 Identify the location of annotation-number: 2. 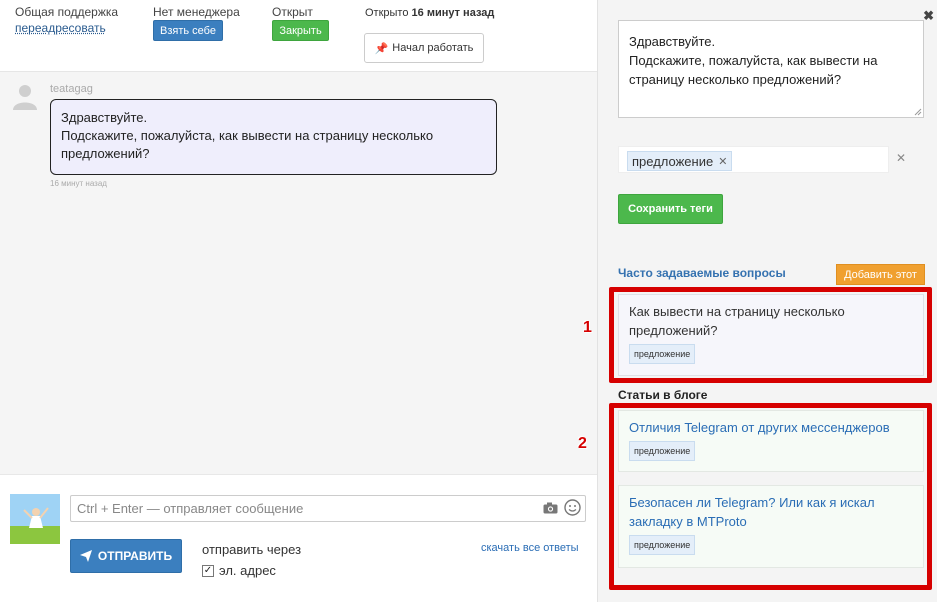
(582, 443).